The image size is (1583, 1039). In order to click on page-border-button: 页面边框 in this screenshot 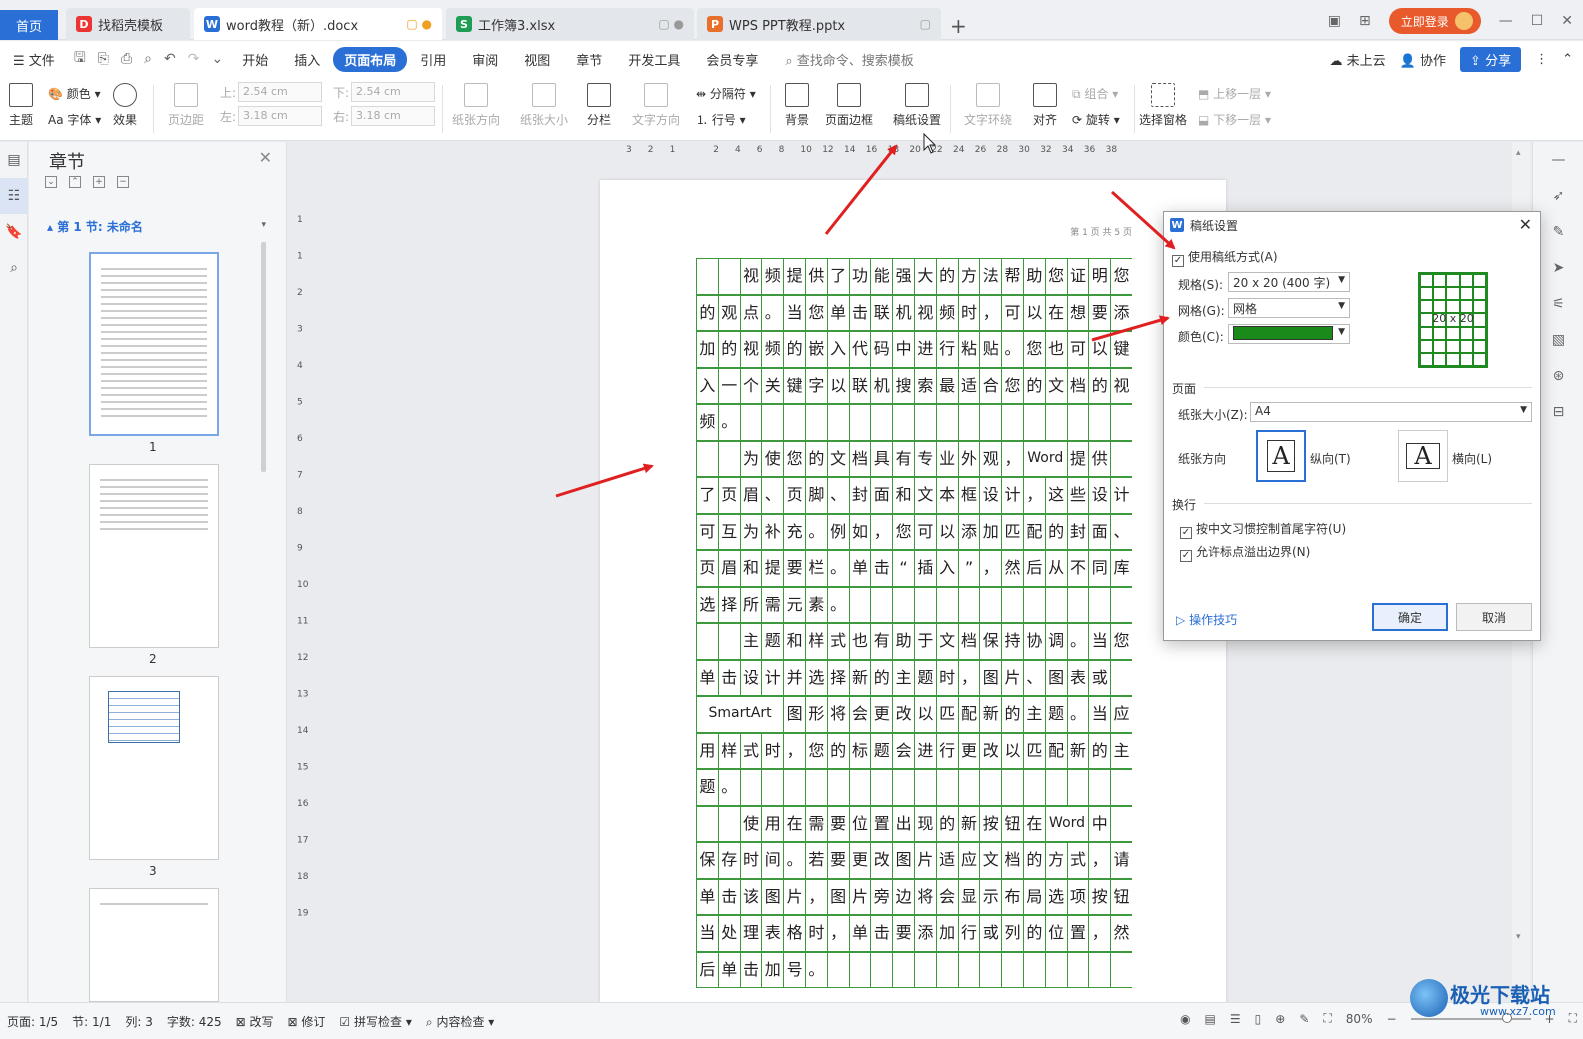, I will do `click(849, 105)`.